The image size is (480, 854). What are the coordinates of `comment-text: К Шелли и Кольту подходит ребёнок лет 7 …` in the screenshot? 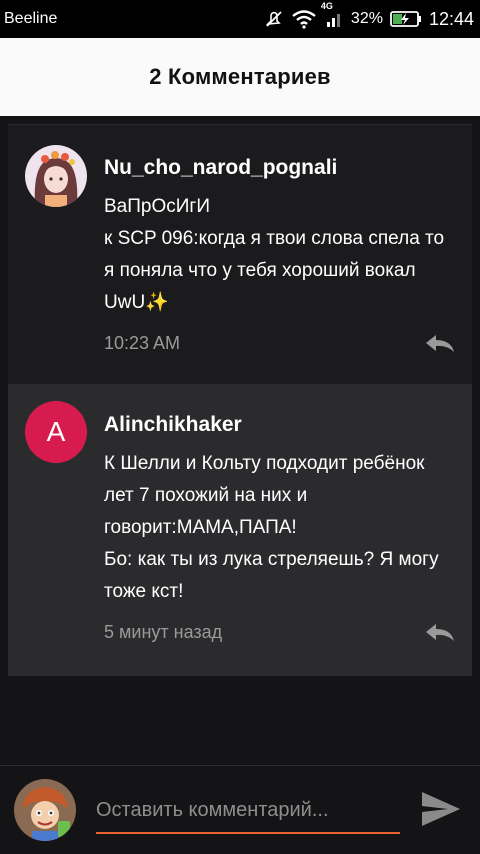 It's located at (271, 527).